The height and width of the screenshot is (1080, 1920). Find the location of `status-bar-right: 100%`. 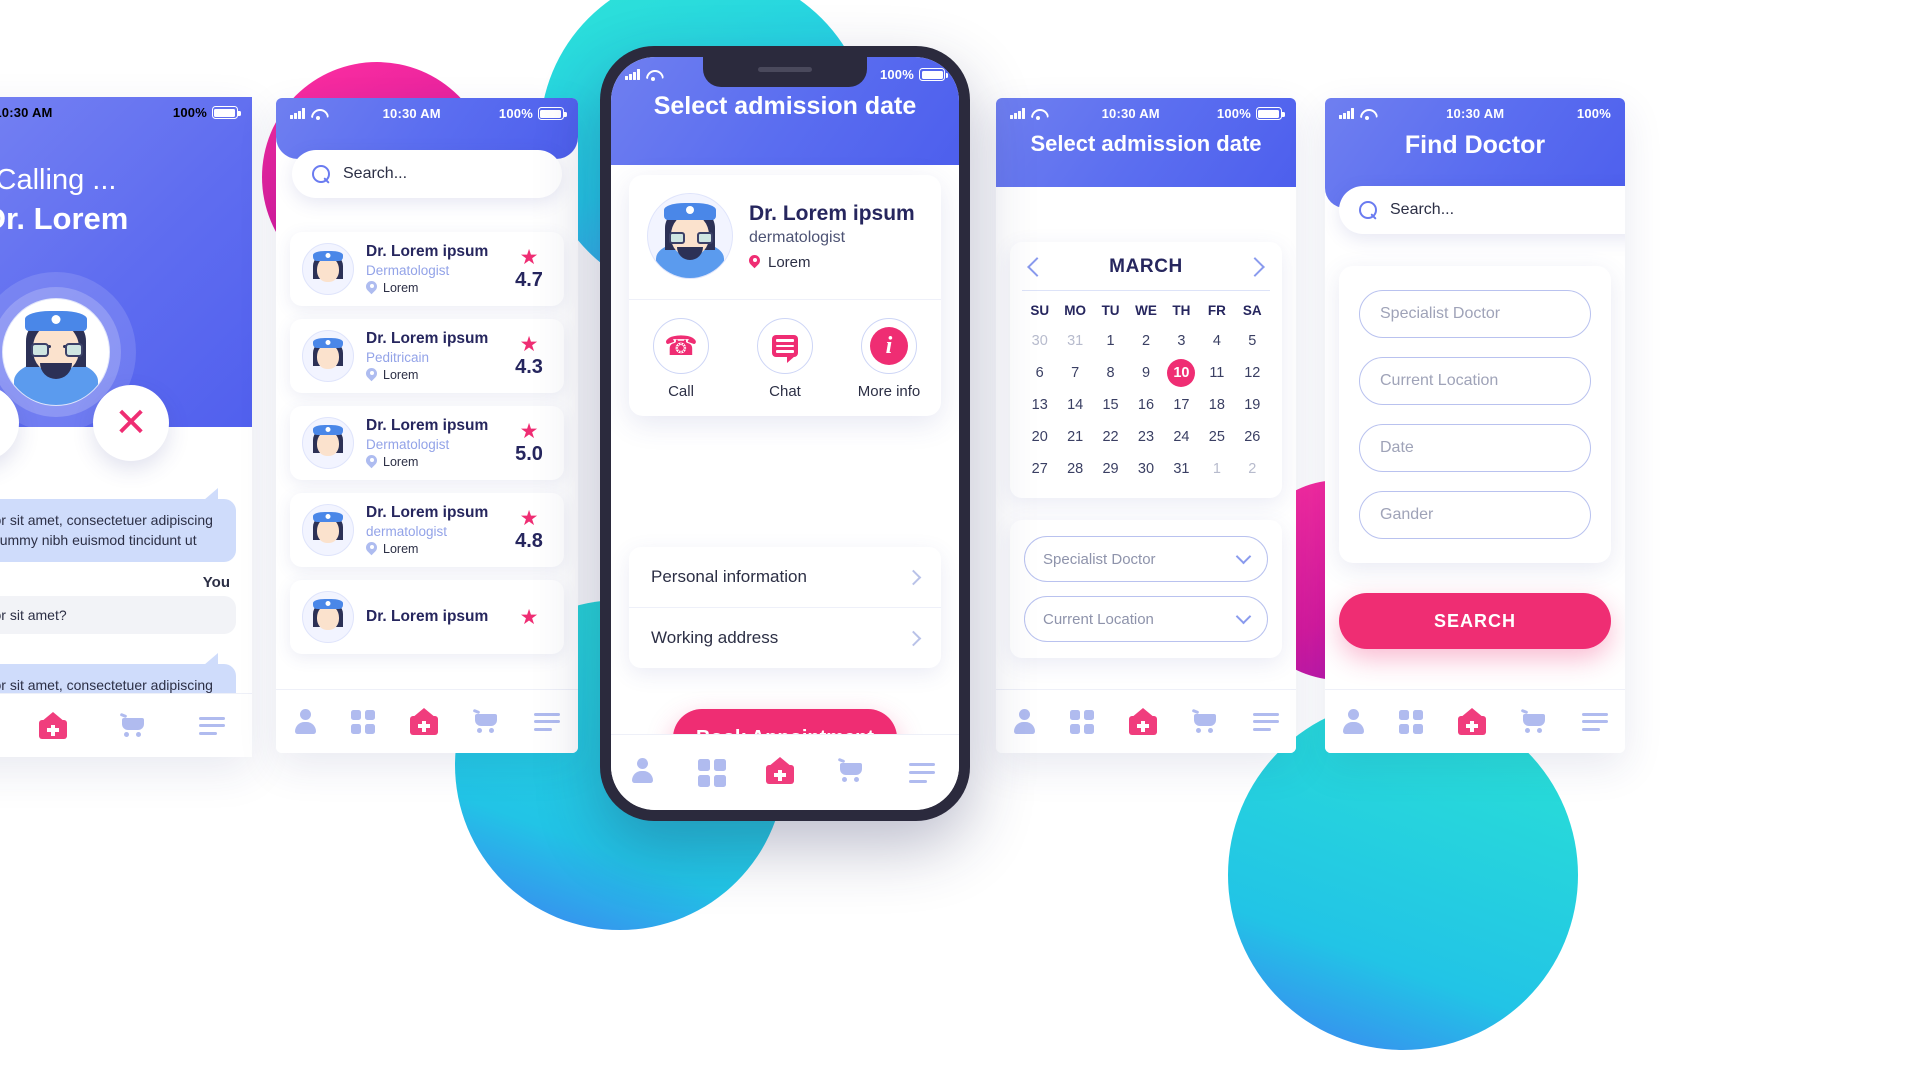

status-bar-right: 100% is located at coordinates (207, 112).